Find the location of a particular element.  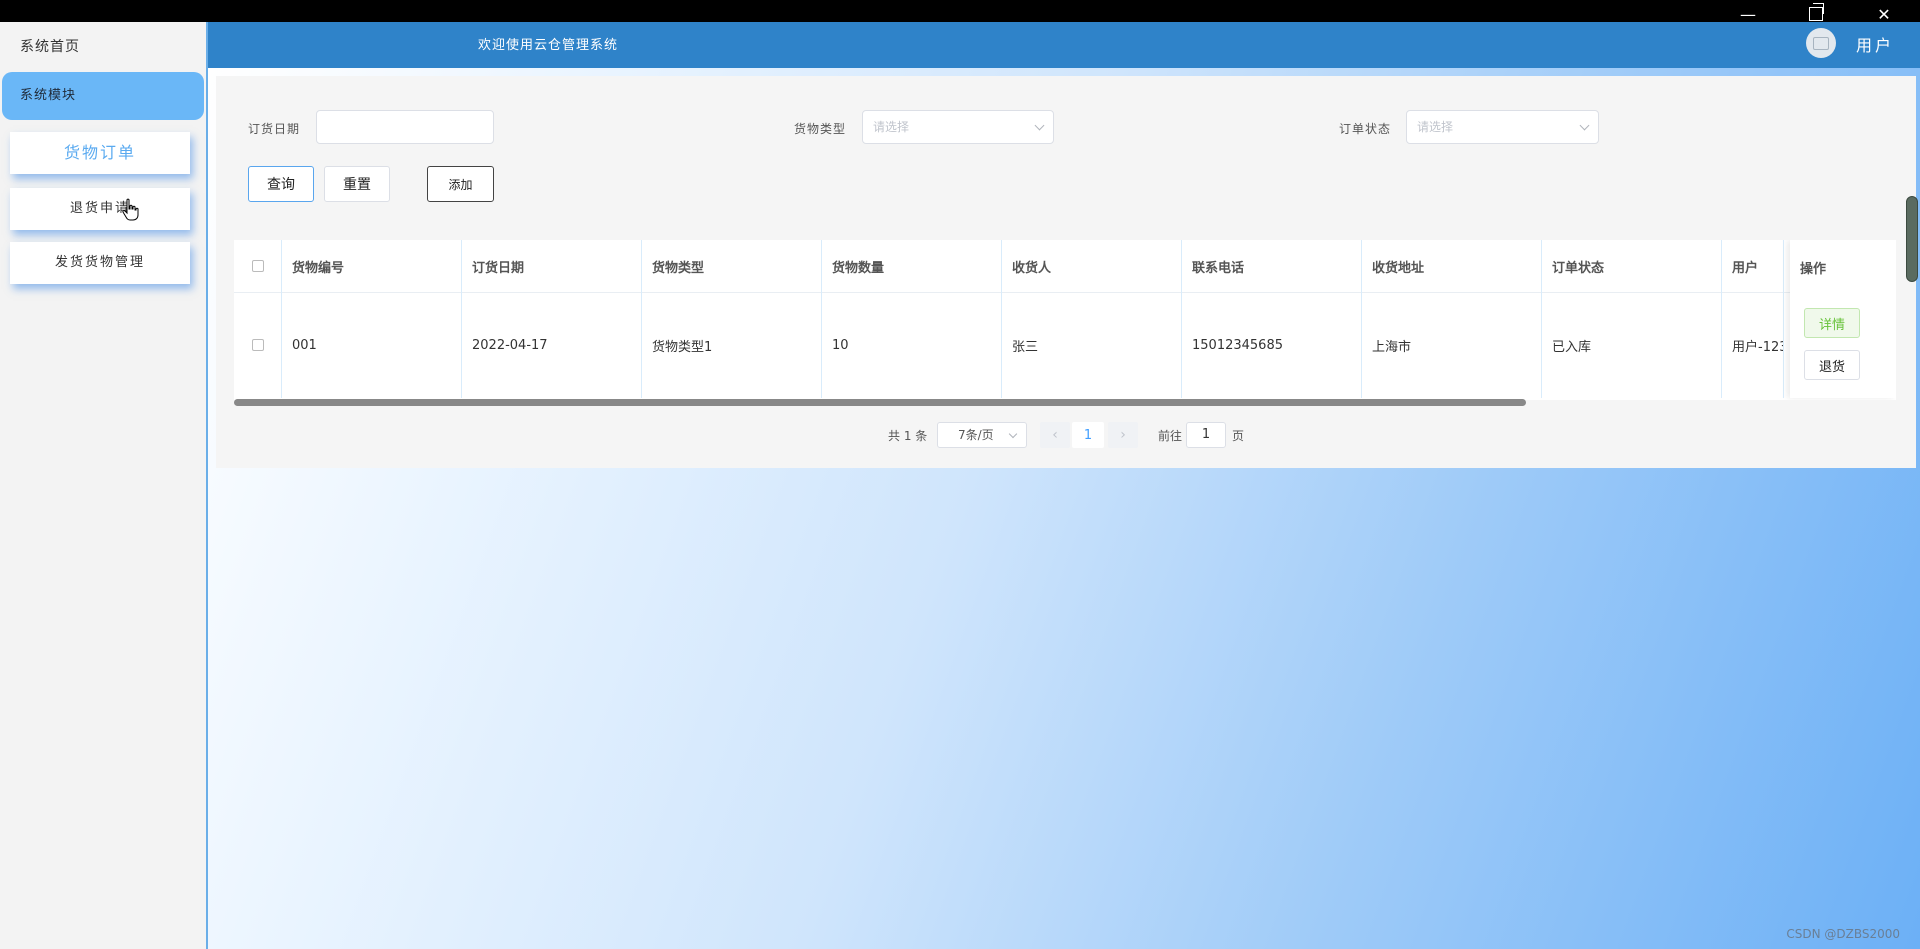

table-cell: 张三 is located at coordinates (1092, 345).